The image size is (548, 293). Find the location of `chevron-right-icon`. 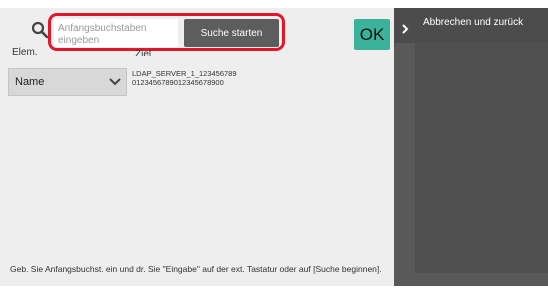

chevron-right-icon is located at coordinates (405, 29).